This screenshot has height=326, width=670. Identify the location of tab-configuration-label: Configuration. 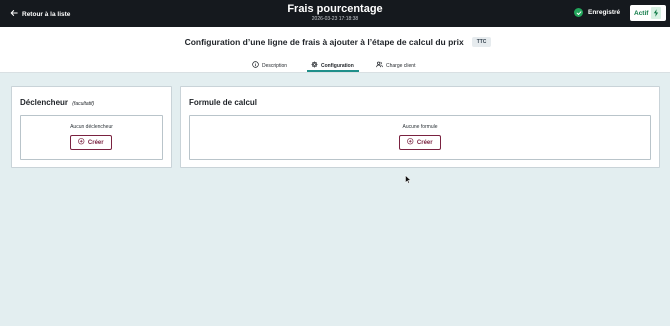
(337, 65).